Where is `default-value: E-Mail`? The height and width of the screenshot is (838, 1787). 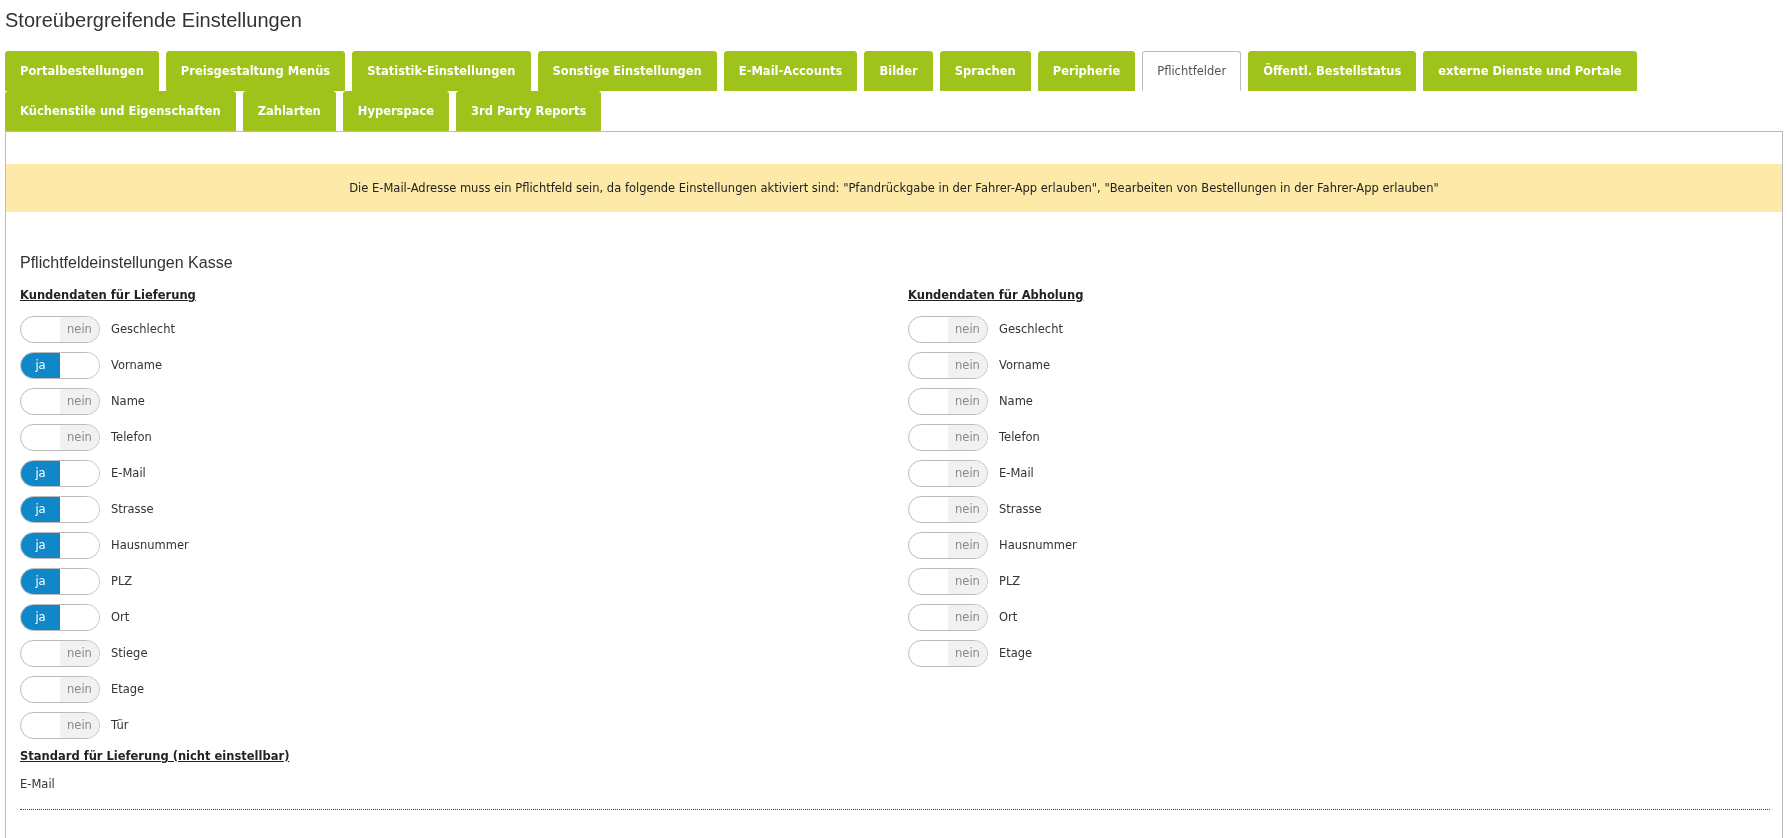
default-value: E-Mail is located at coordinates (38, 784).